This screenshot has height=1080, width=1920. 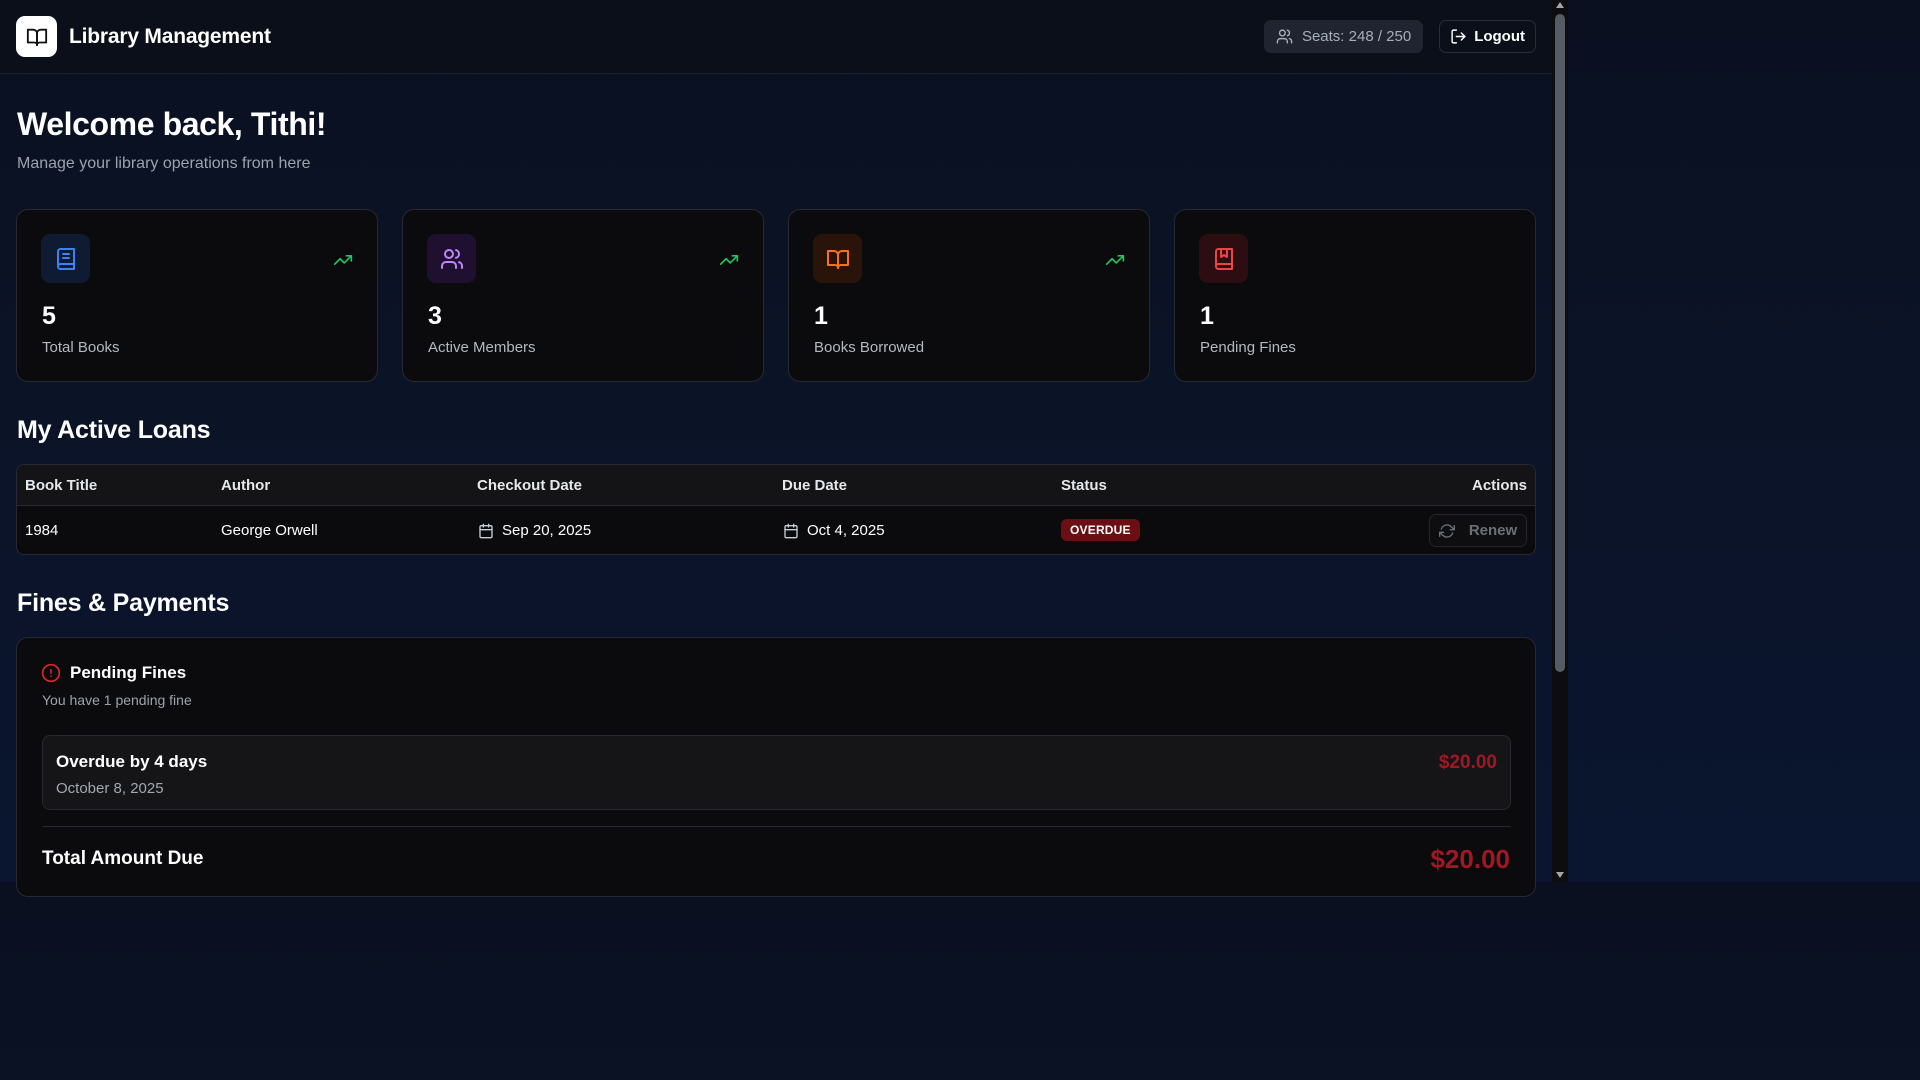 What do you see at coordinates (1446, 530) in the screenshot?
I see `refresh-icon` at bounding box center [1446, 530].